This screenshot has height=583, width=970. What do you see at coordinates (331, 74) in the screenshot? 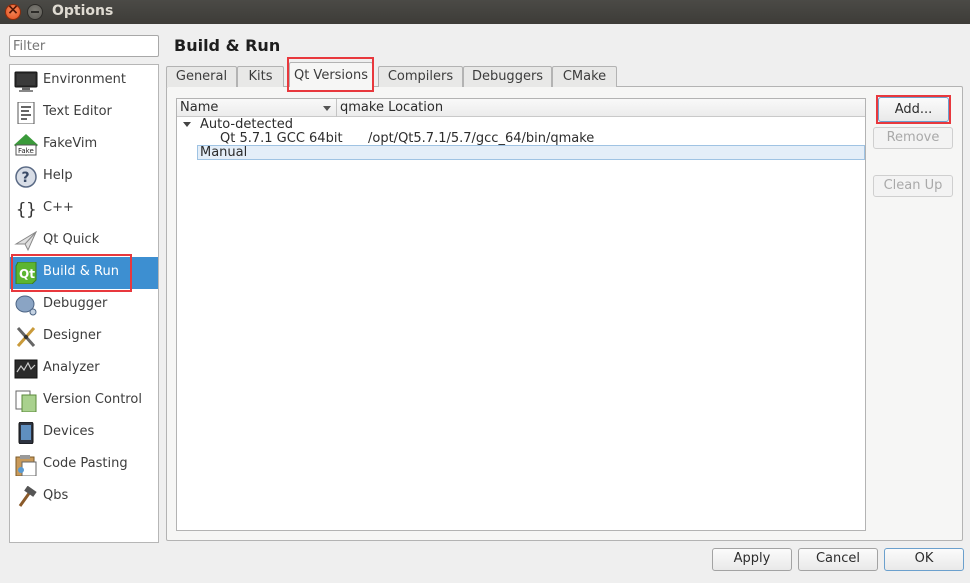
I see `tab-qt-versions: Qt Versions` at bounding box center [331, 74].